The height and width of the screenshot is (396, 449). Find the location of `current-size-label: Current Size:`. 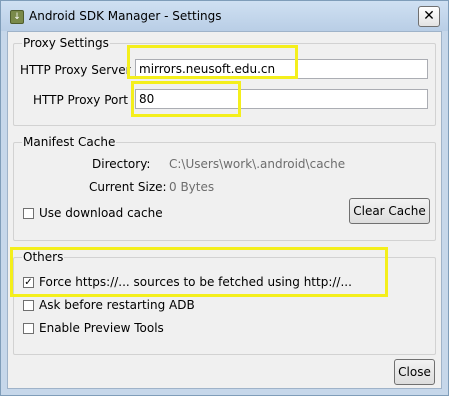

current-size-label: Current Size: is located at coordinates (128, 187).